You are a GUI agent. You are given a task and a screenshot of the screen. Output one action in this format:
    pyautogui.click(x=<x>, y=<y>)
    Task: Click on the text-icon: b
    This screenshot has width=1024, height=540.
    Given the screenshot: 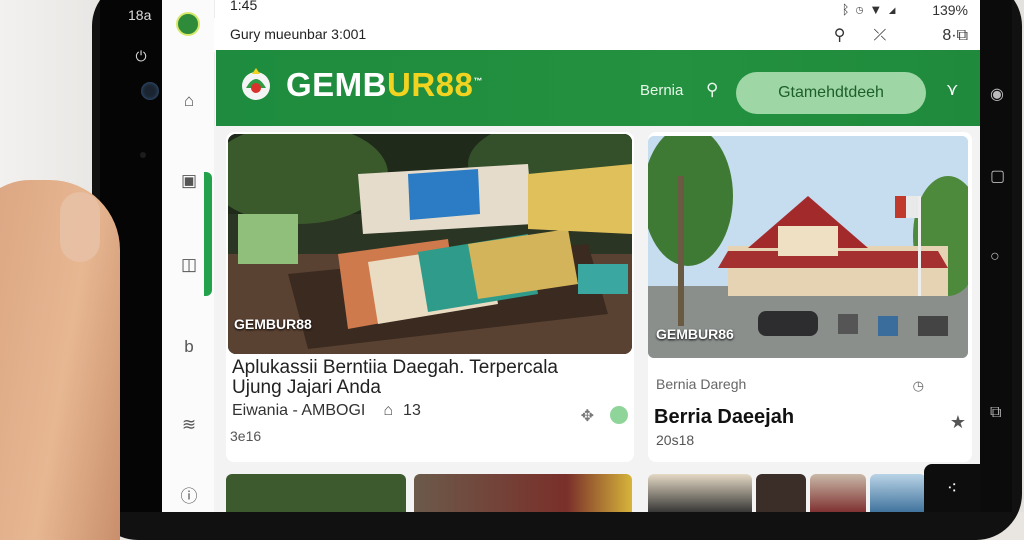 What is the action you would take?
    pyautogui.click(x=189, y=347)
    